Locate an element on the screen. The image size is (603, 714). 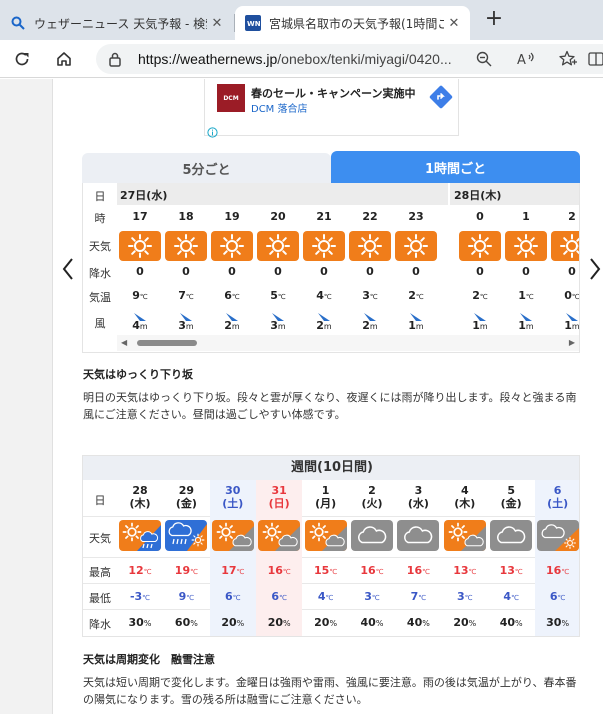
directions-icon is located at coordinates (441, 97).